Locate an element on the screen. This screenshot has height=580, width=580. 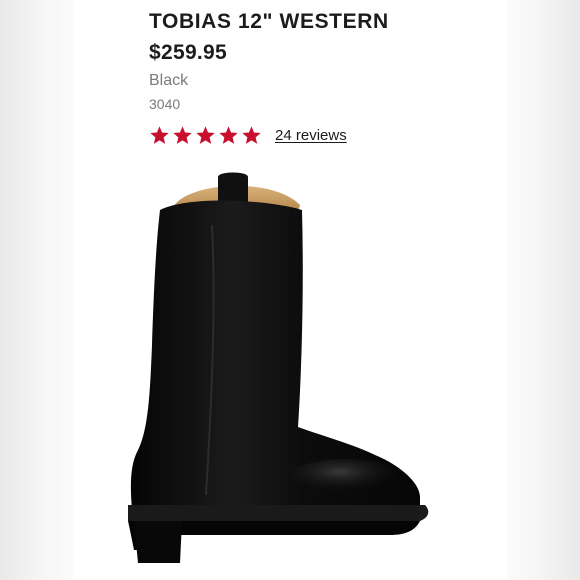
left-backdrop is located at coordinates (36, 290).